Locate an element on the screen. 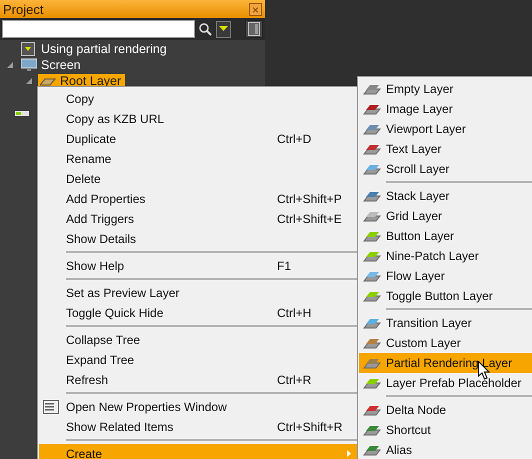  menu-item: Transition Layer is located at coordinates (445, 323).